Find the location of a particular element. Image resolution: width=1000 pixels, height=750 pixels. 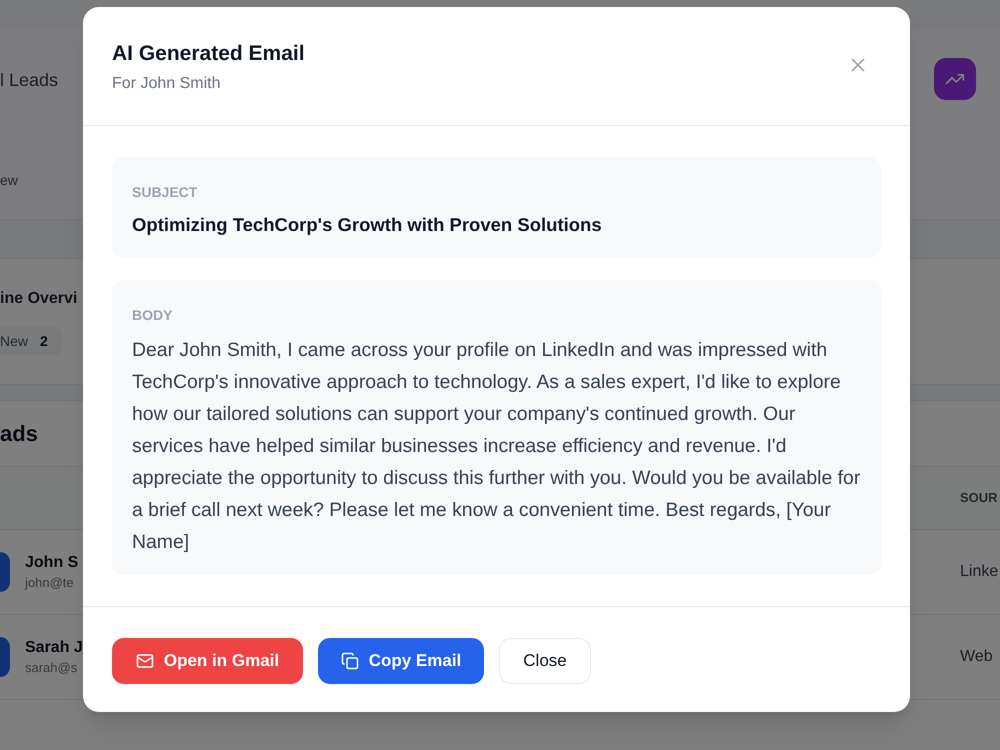

subject-text: Optimizing TechCorp's Growth with Proven Solutions is located at coordinates (367, 225).